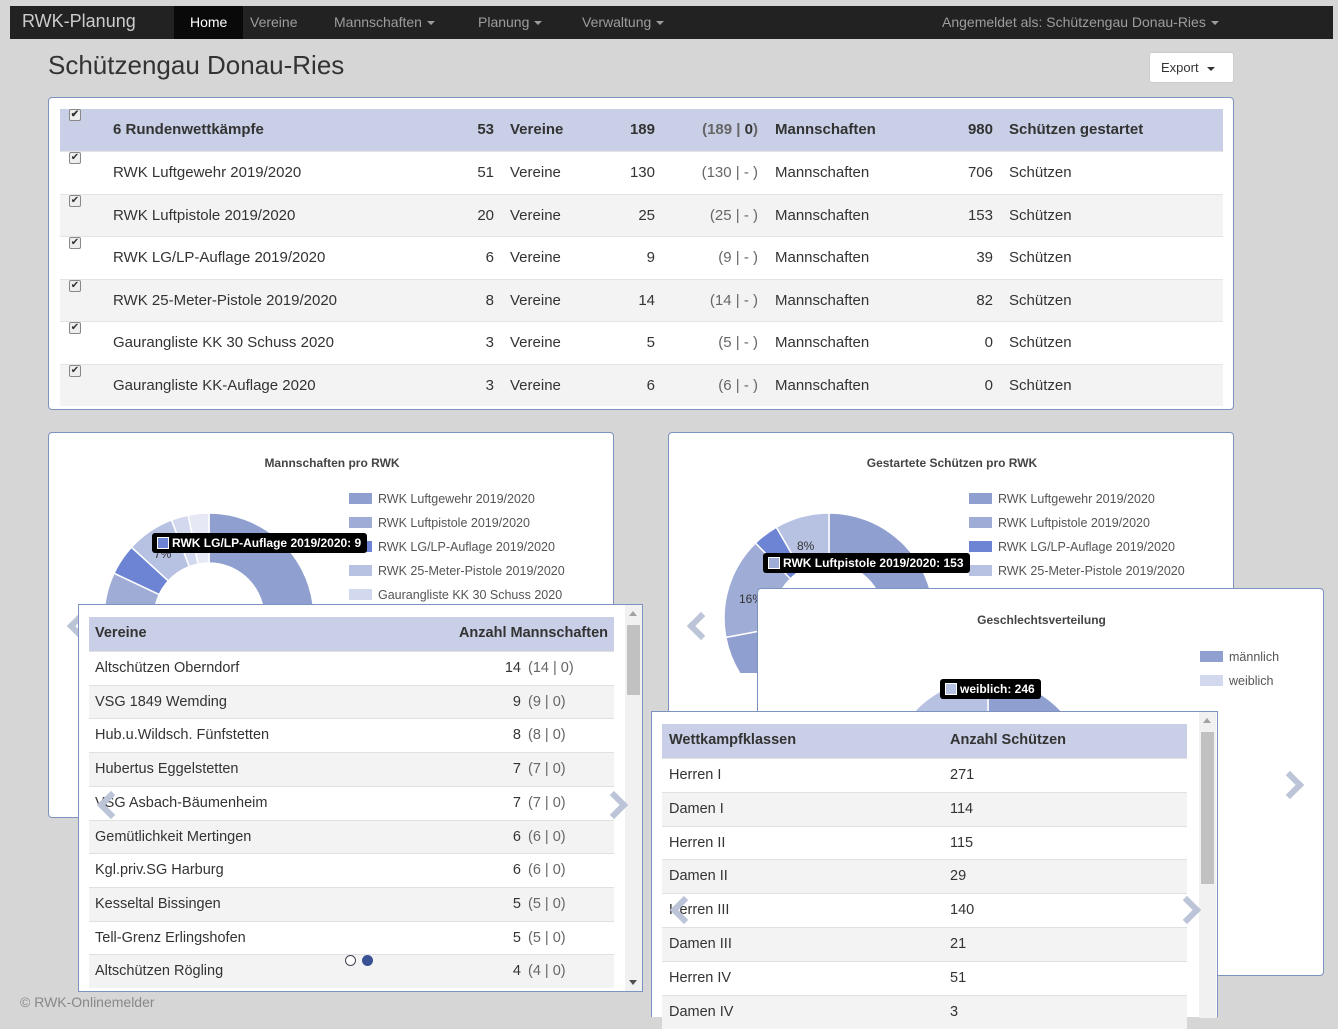 This screenshot has height=1029, width=1338. Describe the element at coordinates (209, 22) in the screenshot. I see `nav-home: Home` at that location.